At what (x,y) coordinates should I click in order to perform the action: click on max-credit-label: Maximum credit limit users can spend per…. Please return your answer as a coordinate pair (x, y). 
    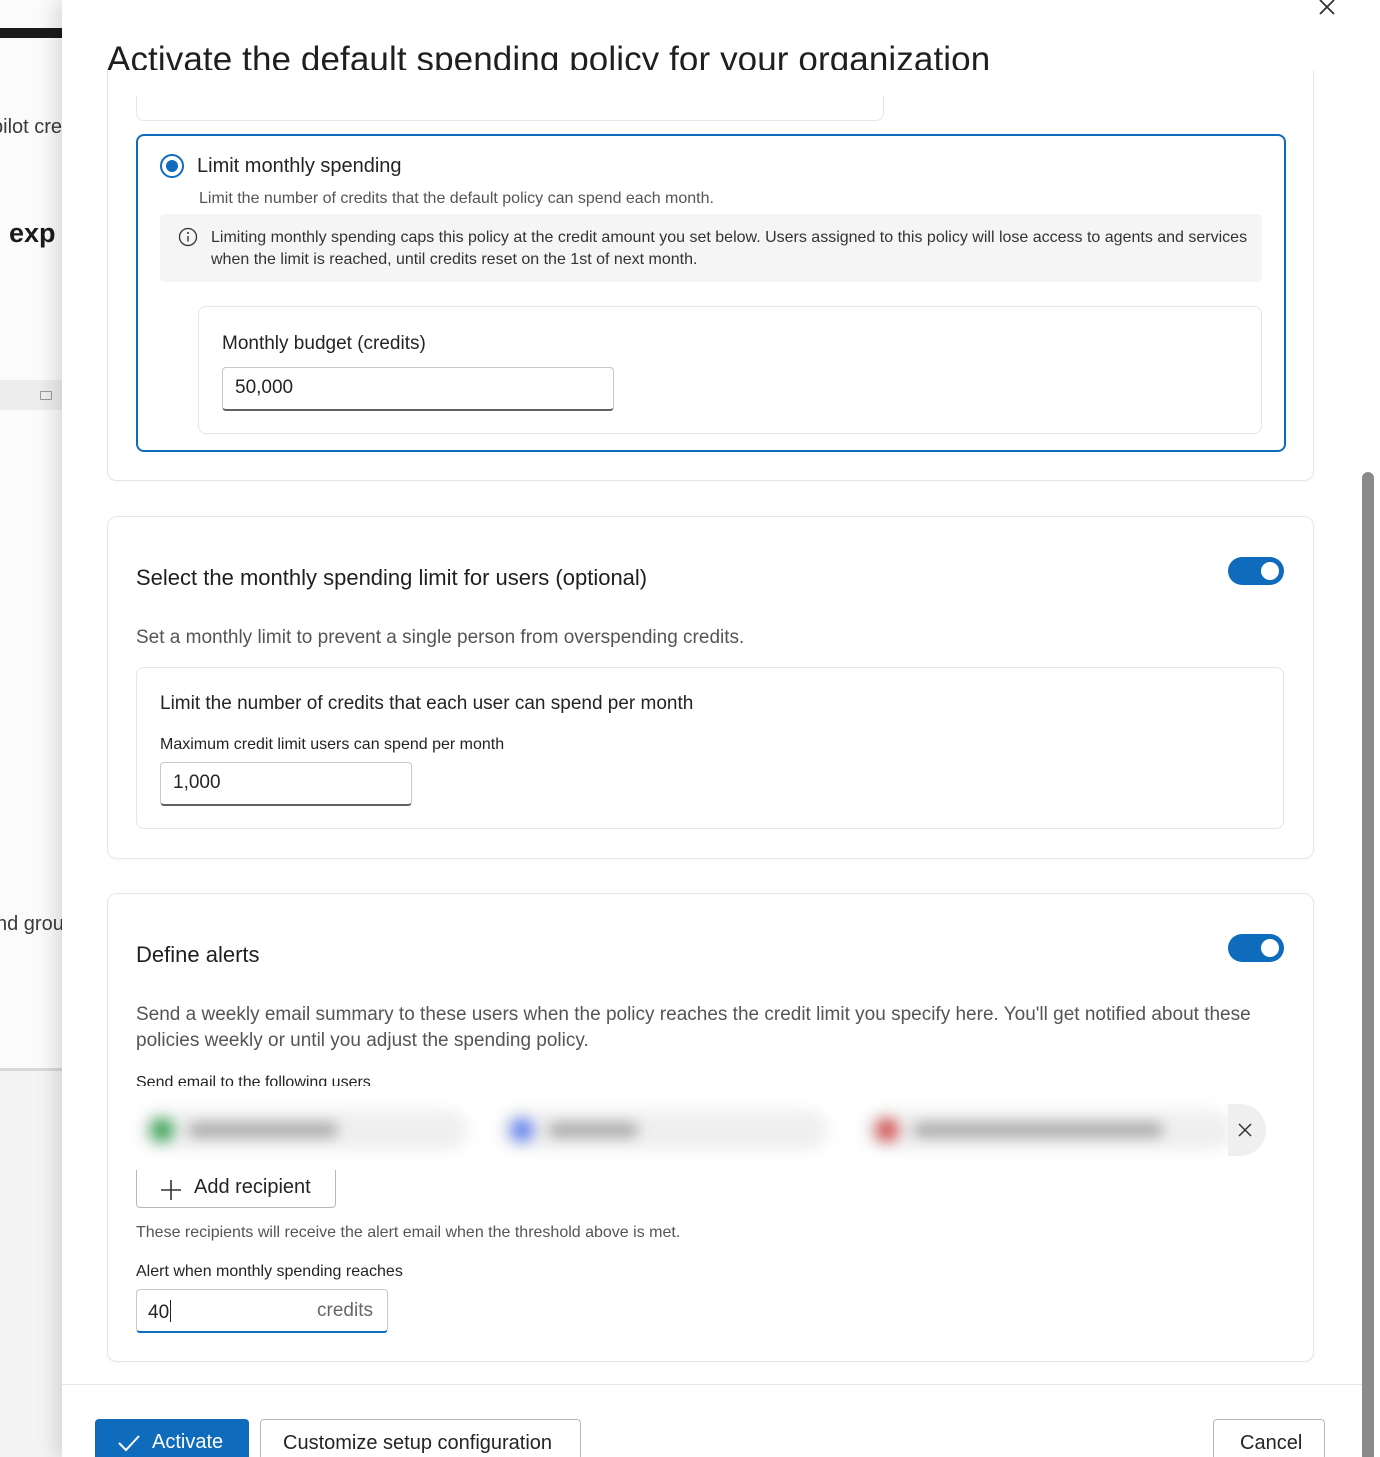
    Looking at the image, I should click on (332, 744).